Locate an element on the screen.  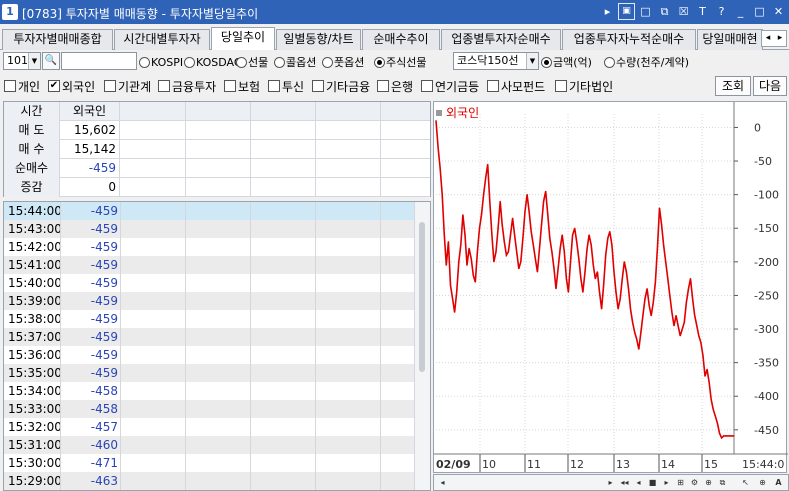
tab-5: 순매수추이 is located at coordinates (401, 39).